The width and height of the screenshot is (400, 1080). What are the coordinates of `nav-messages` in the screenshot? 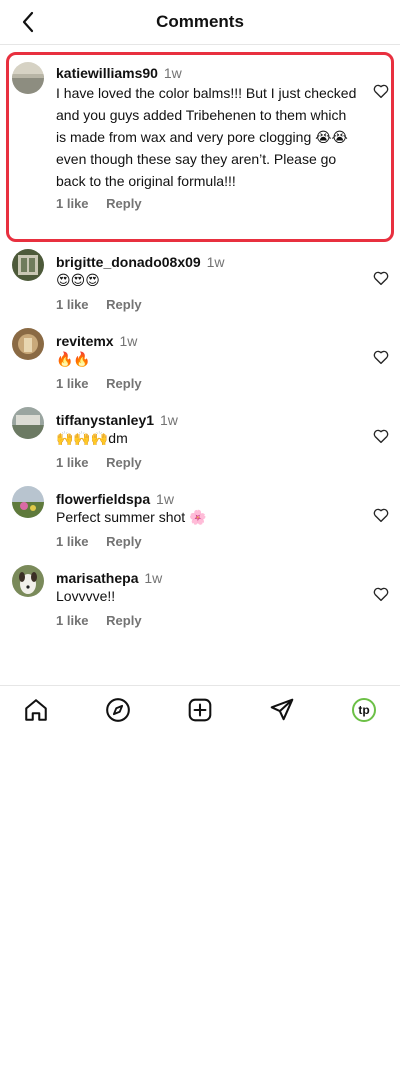 It's located at (282, 710).